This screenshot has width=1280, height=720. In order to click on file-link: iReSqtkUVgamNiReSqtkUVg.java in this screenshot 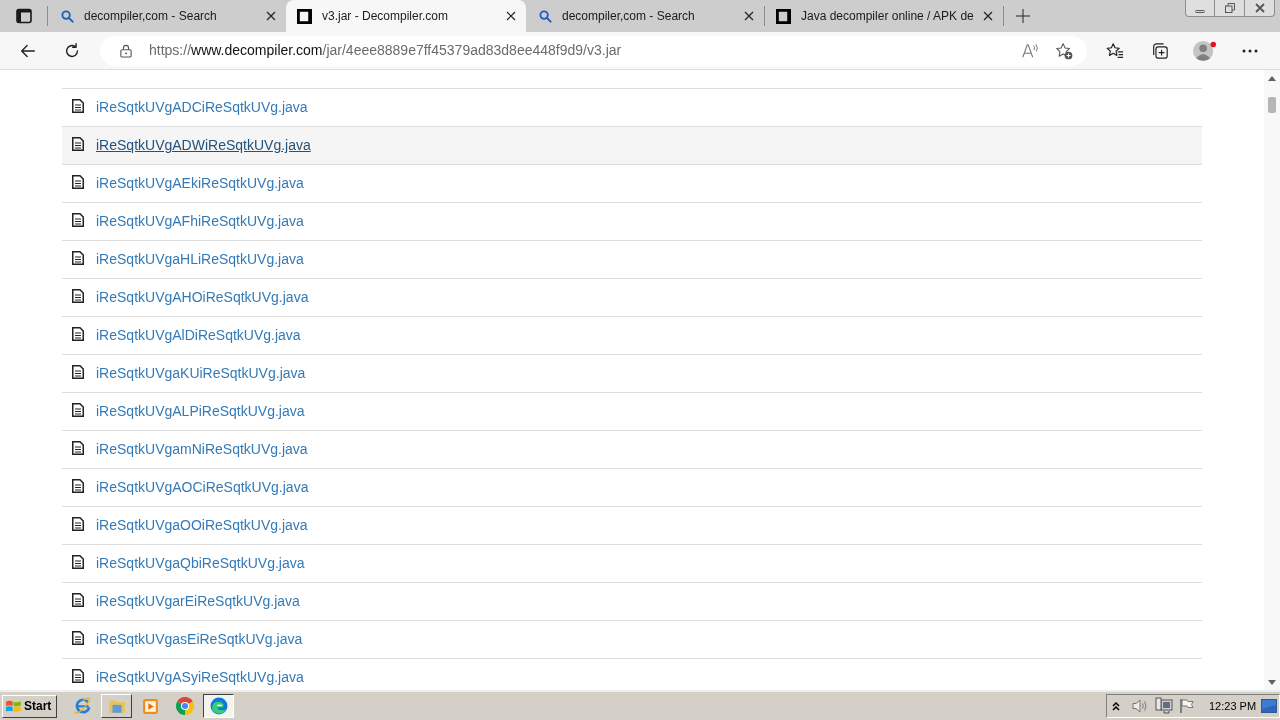, I will do `click(202, 449)`.